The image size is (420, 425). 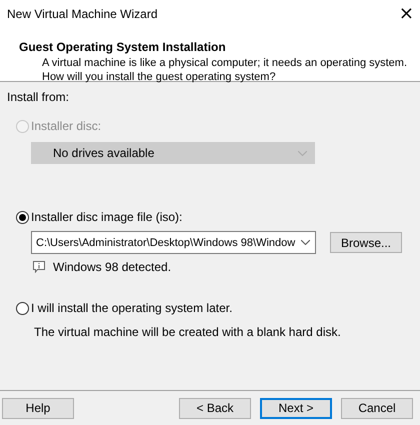 What do you see at coordinates (296, 408) in the screenshot?
I see `wizard-button: Next >` at bounding box center [296, 408].